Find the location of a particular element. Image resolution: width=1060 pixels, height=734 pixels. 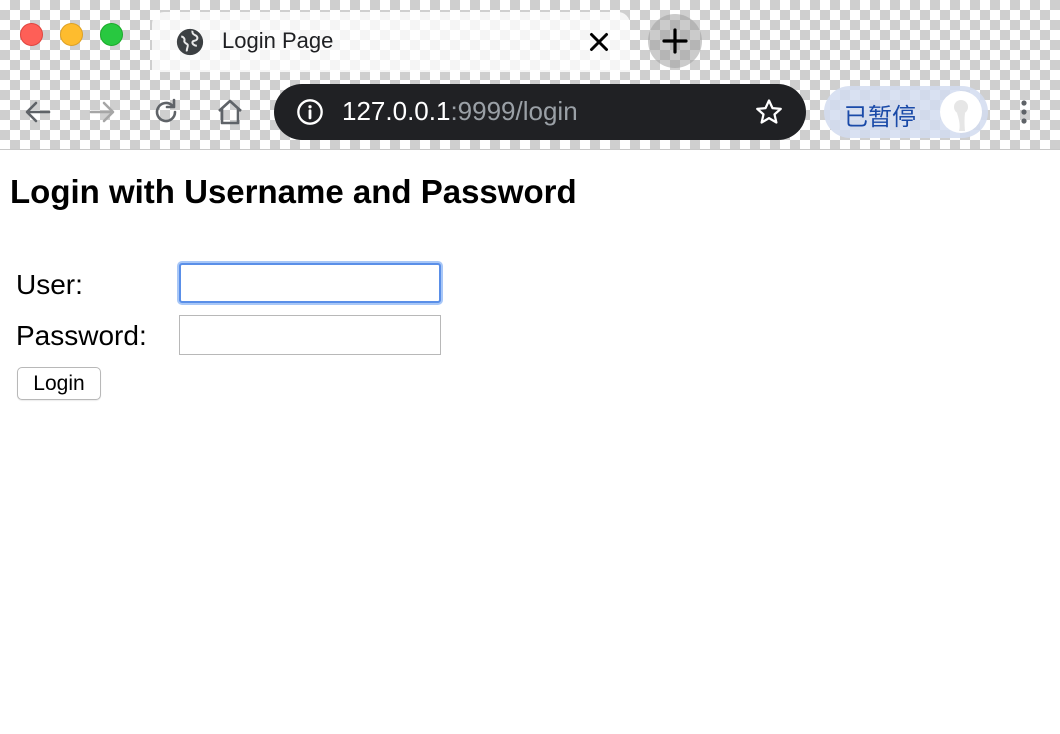

avatar is located at coordinates (961, 112).